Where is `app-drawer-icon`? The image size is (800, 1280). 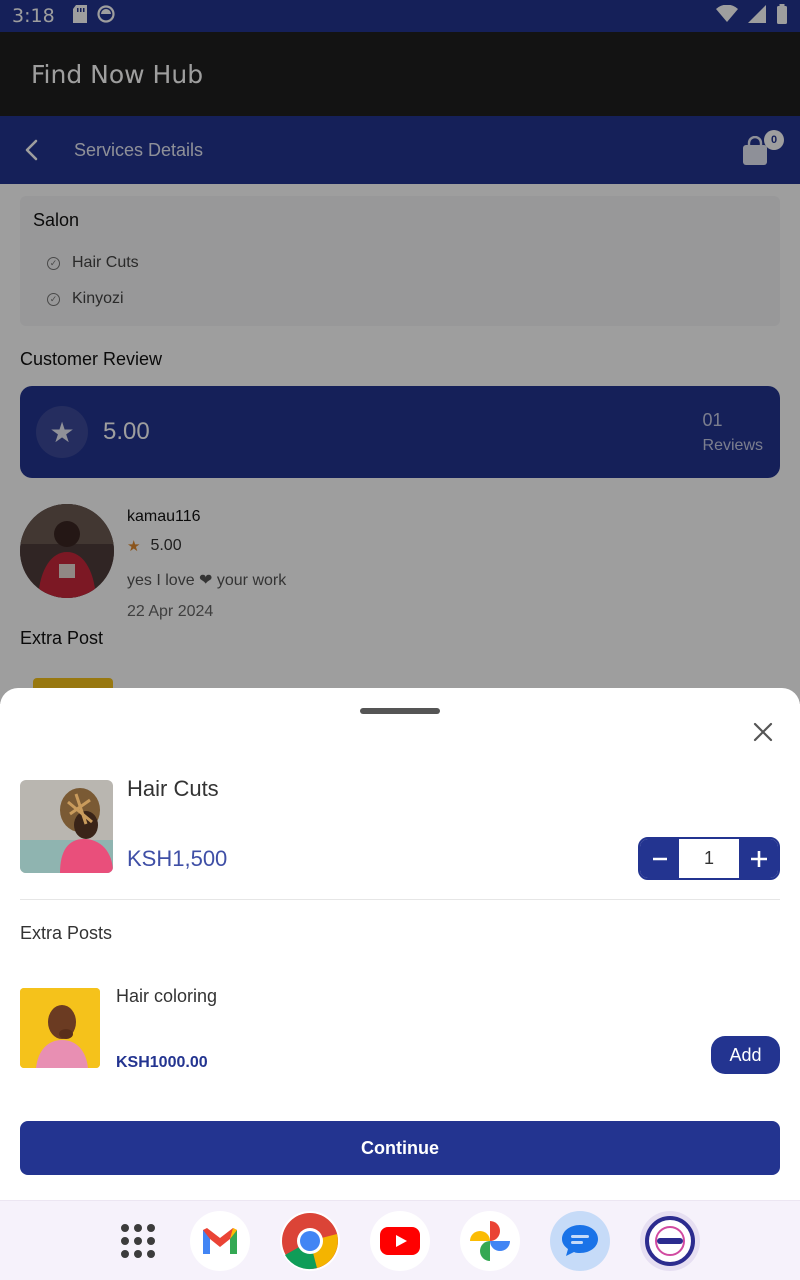 app-drawer-icon is located at coordinates (138, 1241).